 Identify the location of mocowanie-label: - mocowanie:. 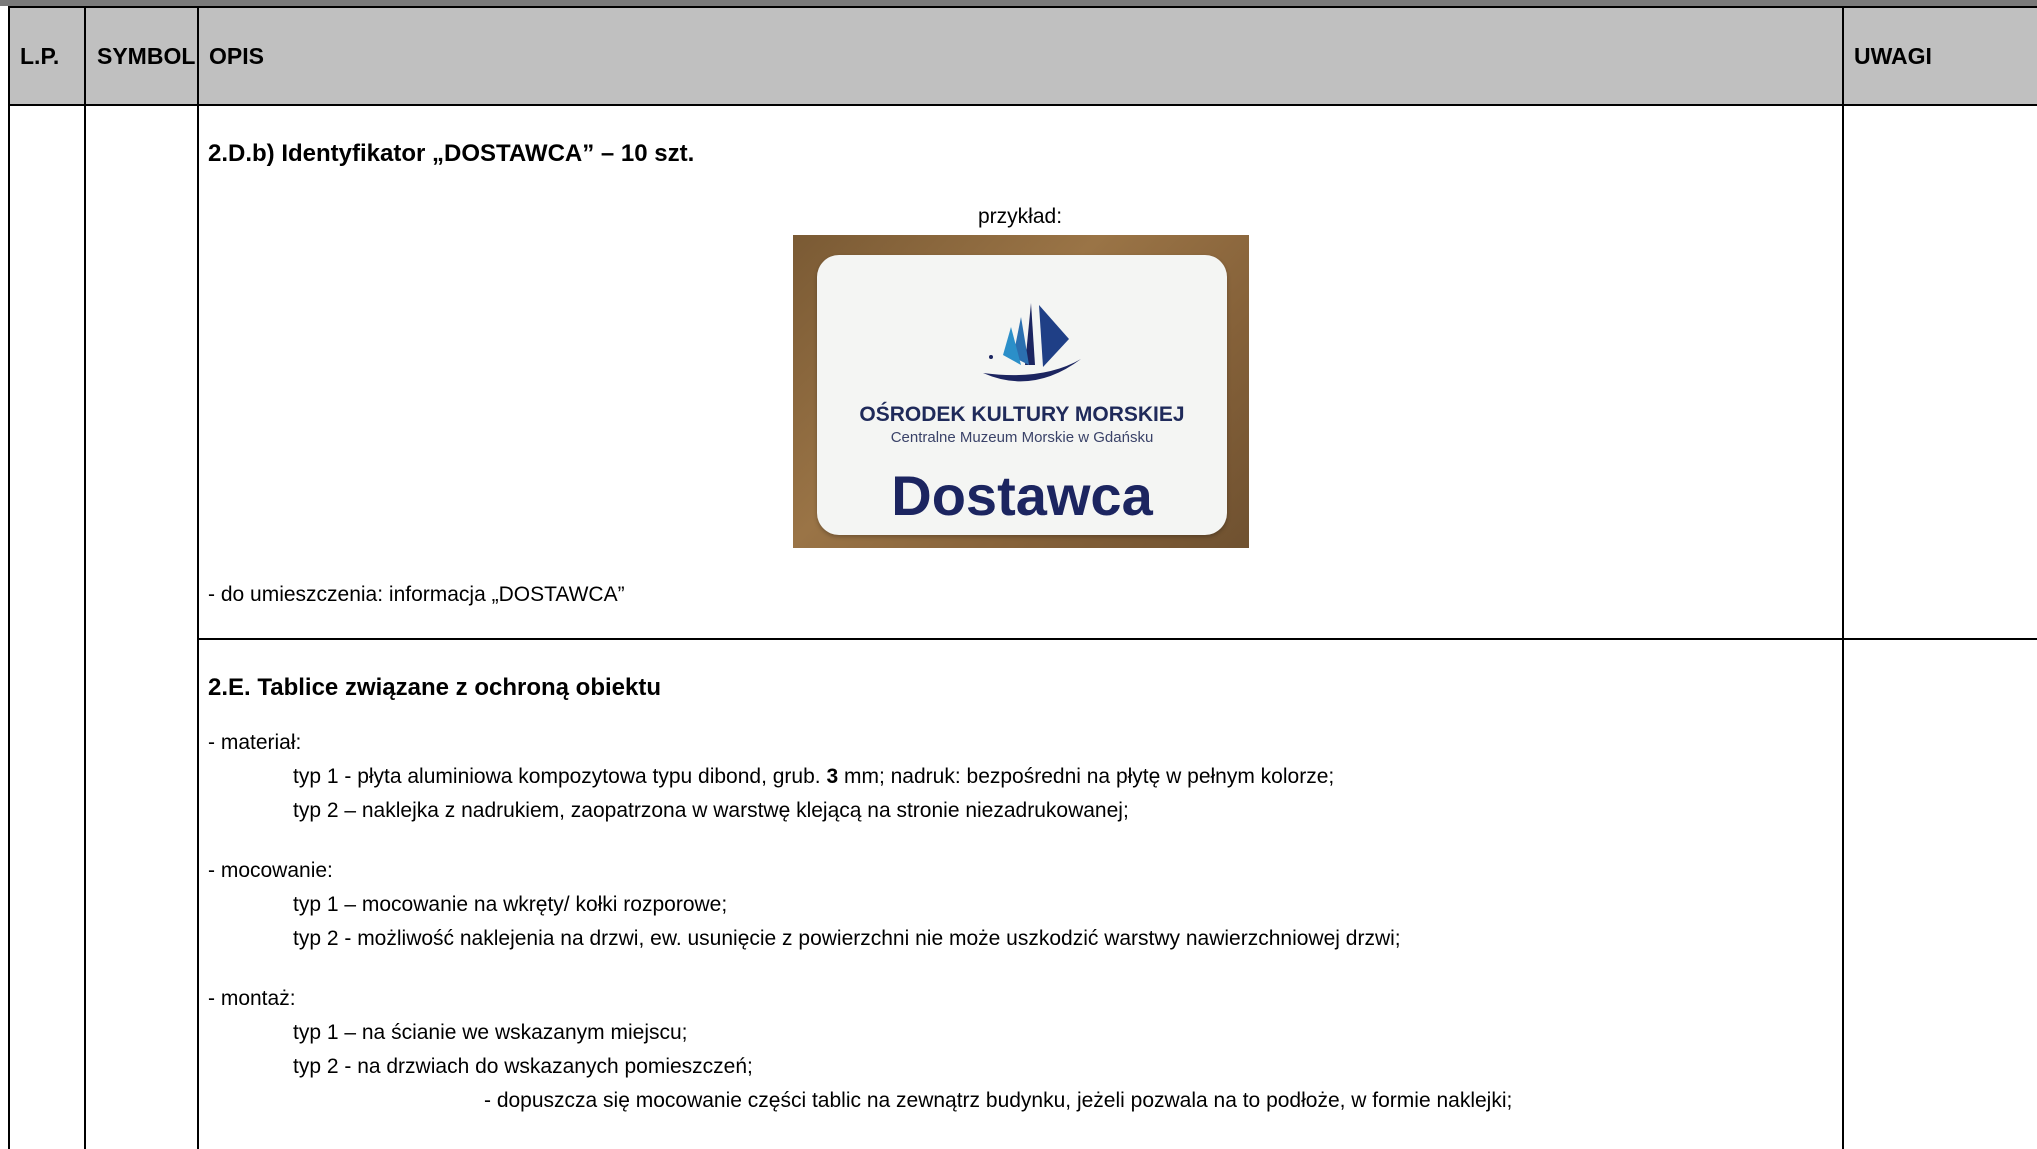
(270, 870).